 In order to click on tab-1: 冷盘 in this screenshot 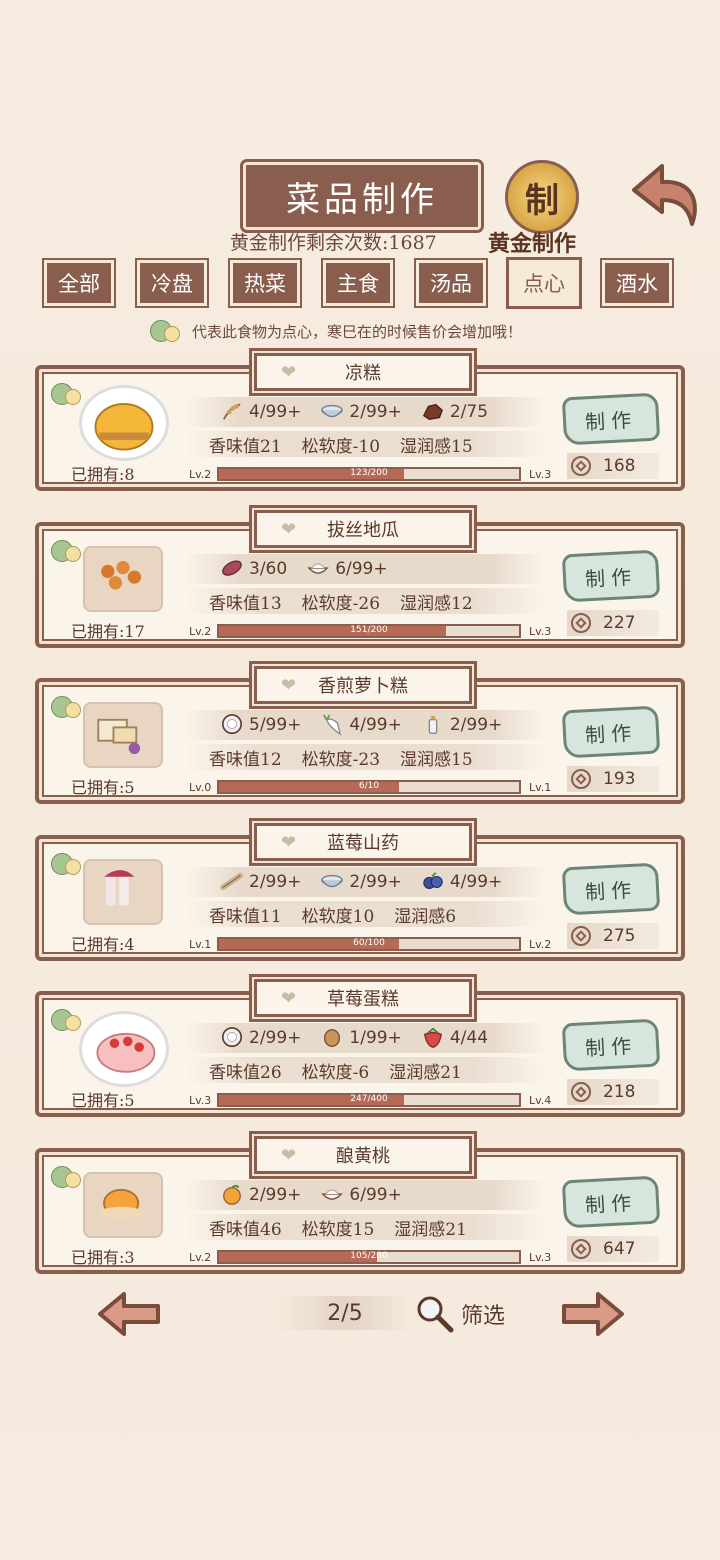, I will do `click(172, 283)`.